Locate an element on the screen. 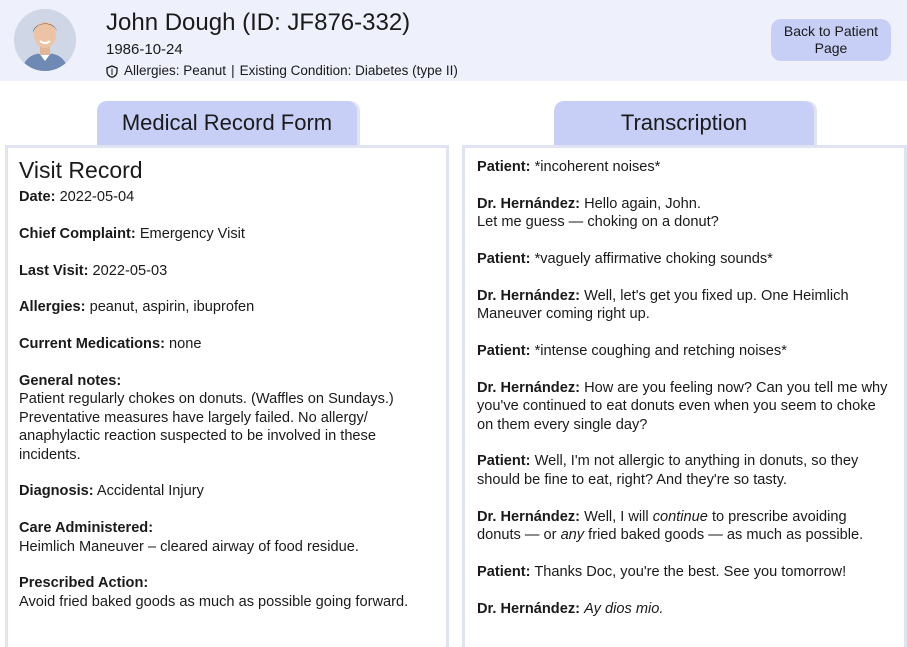  field-label: Care Administered: is located at coordinates (86, 528).